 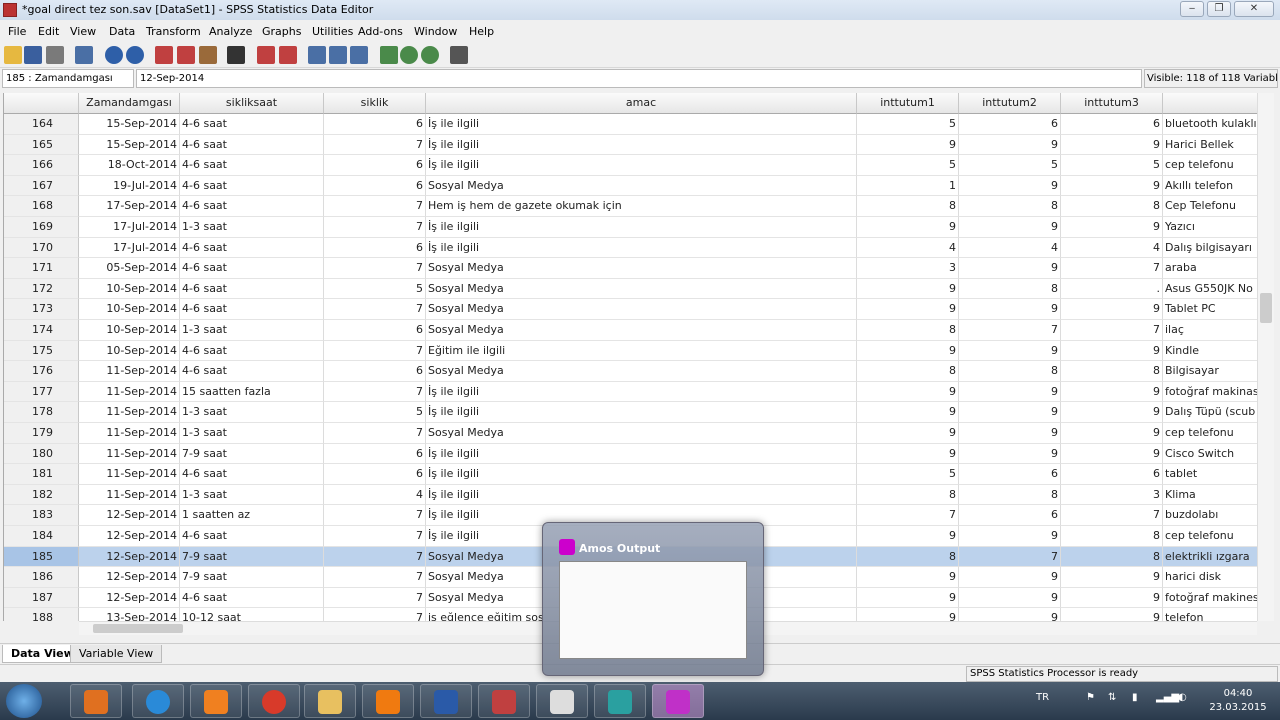 What do you see at coordinates (562, 701) in the screenshot?
I see `taskbar-app` at bounding box center [562, 701].